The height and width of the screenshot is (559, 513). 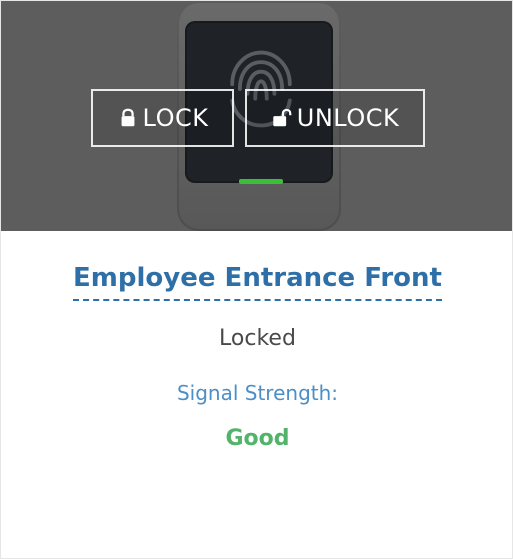 What do you see at coordinates (348, 118) in the screenshot?
I see `unlock-label: UNLOCK` at bounding box center [348, 118].